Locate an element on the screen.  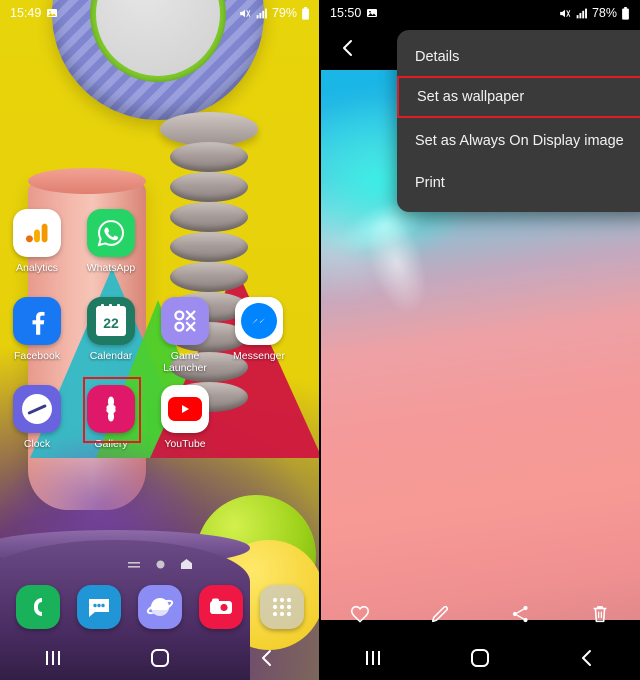
menu-item-details: Details is located at coordinates (518, 57).